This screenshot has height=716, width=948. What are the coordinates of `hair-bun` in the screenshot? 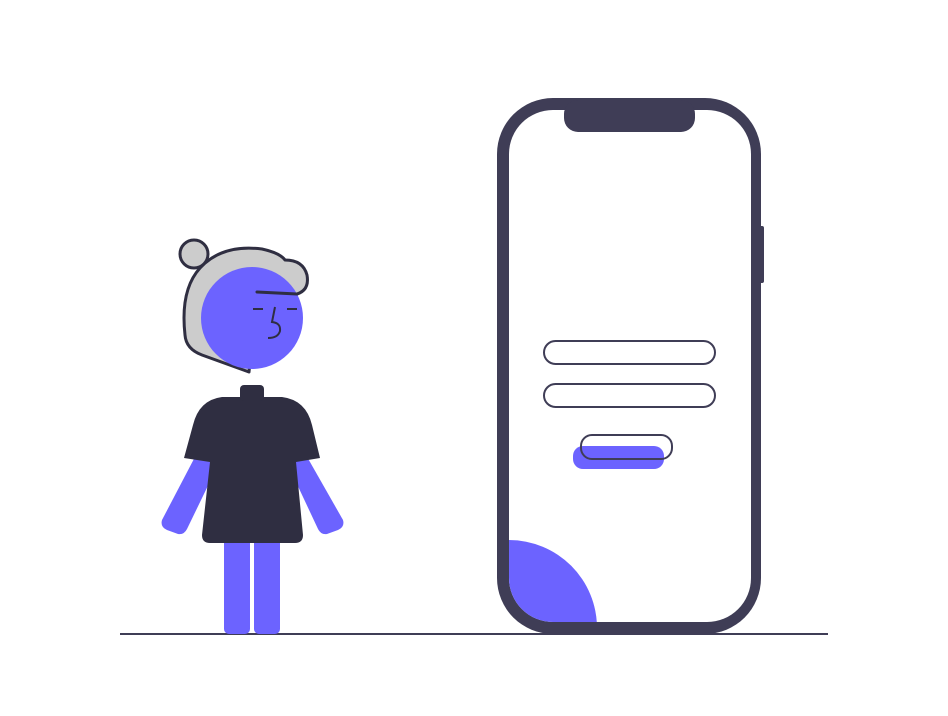 It's located at (194, 254).